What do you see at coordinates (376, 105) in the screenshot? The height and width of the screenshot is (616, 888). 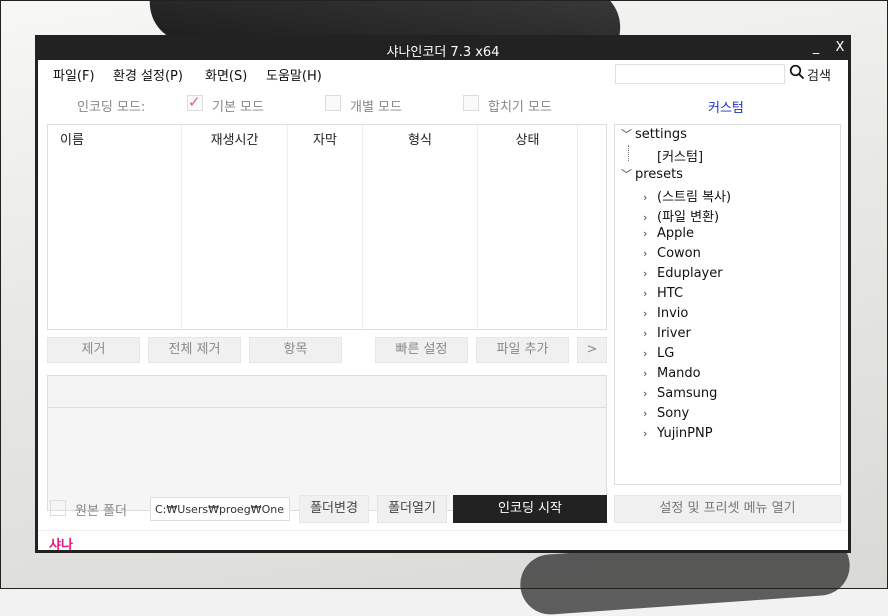 I see `individual-mode-label: 개별 모드` at bounding box center [376, 105].